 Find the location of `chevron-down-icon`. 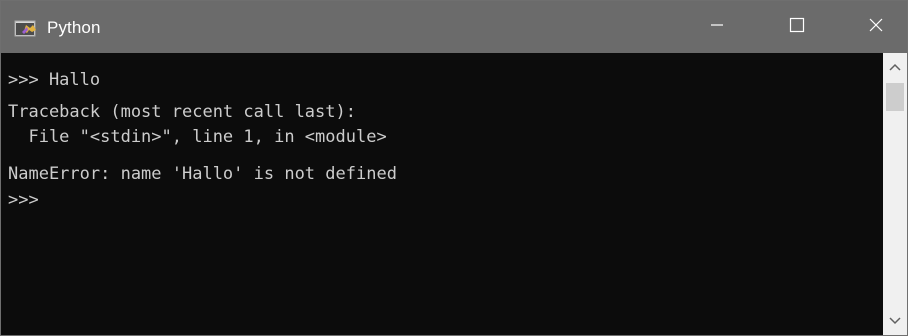

chevron-down-icon is located at coordinates (895, 321).